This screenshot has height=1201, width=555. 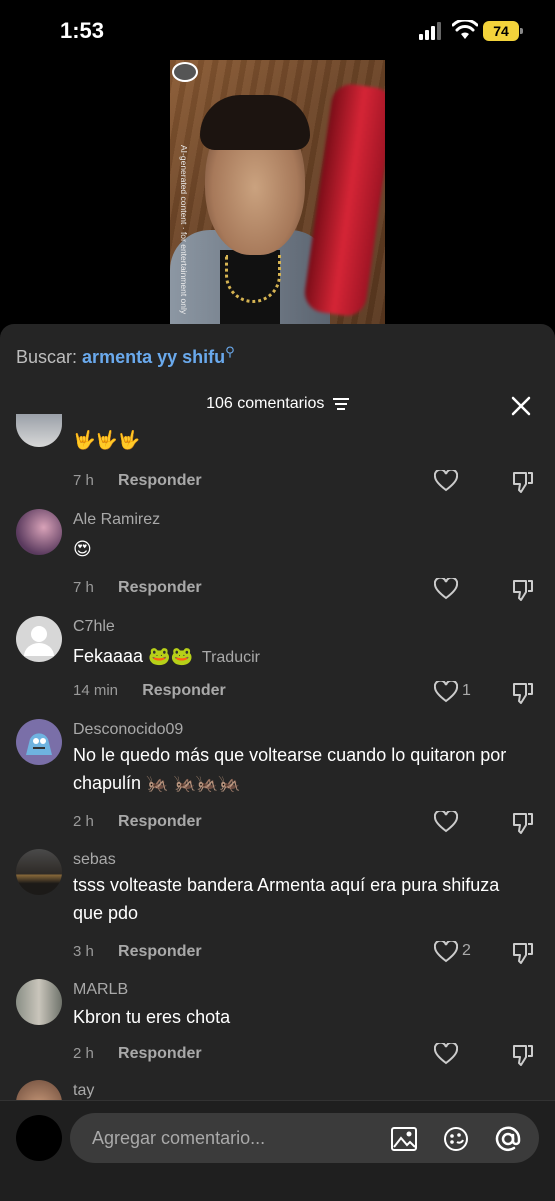 What do you see at coordinates (265, 403) in the screenshot?
I see `comments-count-label: 106 comentarios` at bounding box center [265, 403].